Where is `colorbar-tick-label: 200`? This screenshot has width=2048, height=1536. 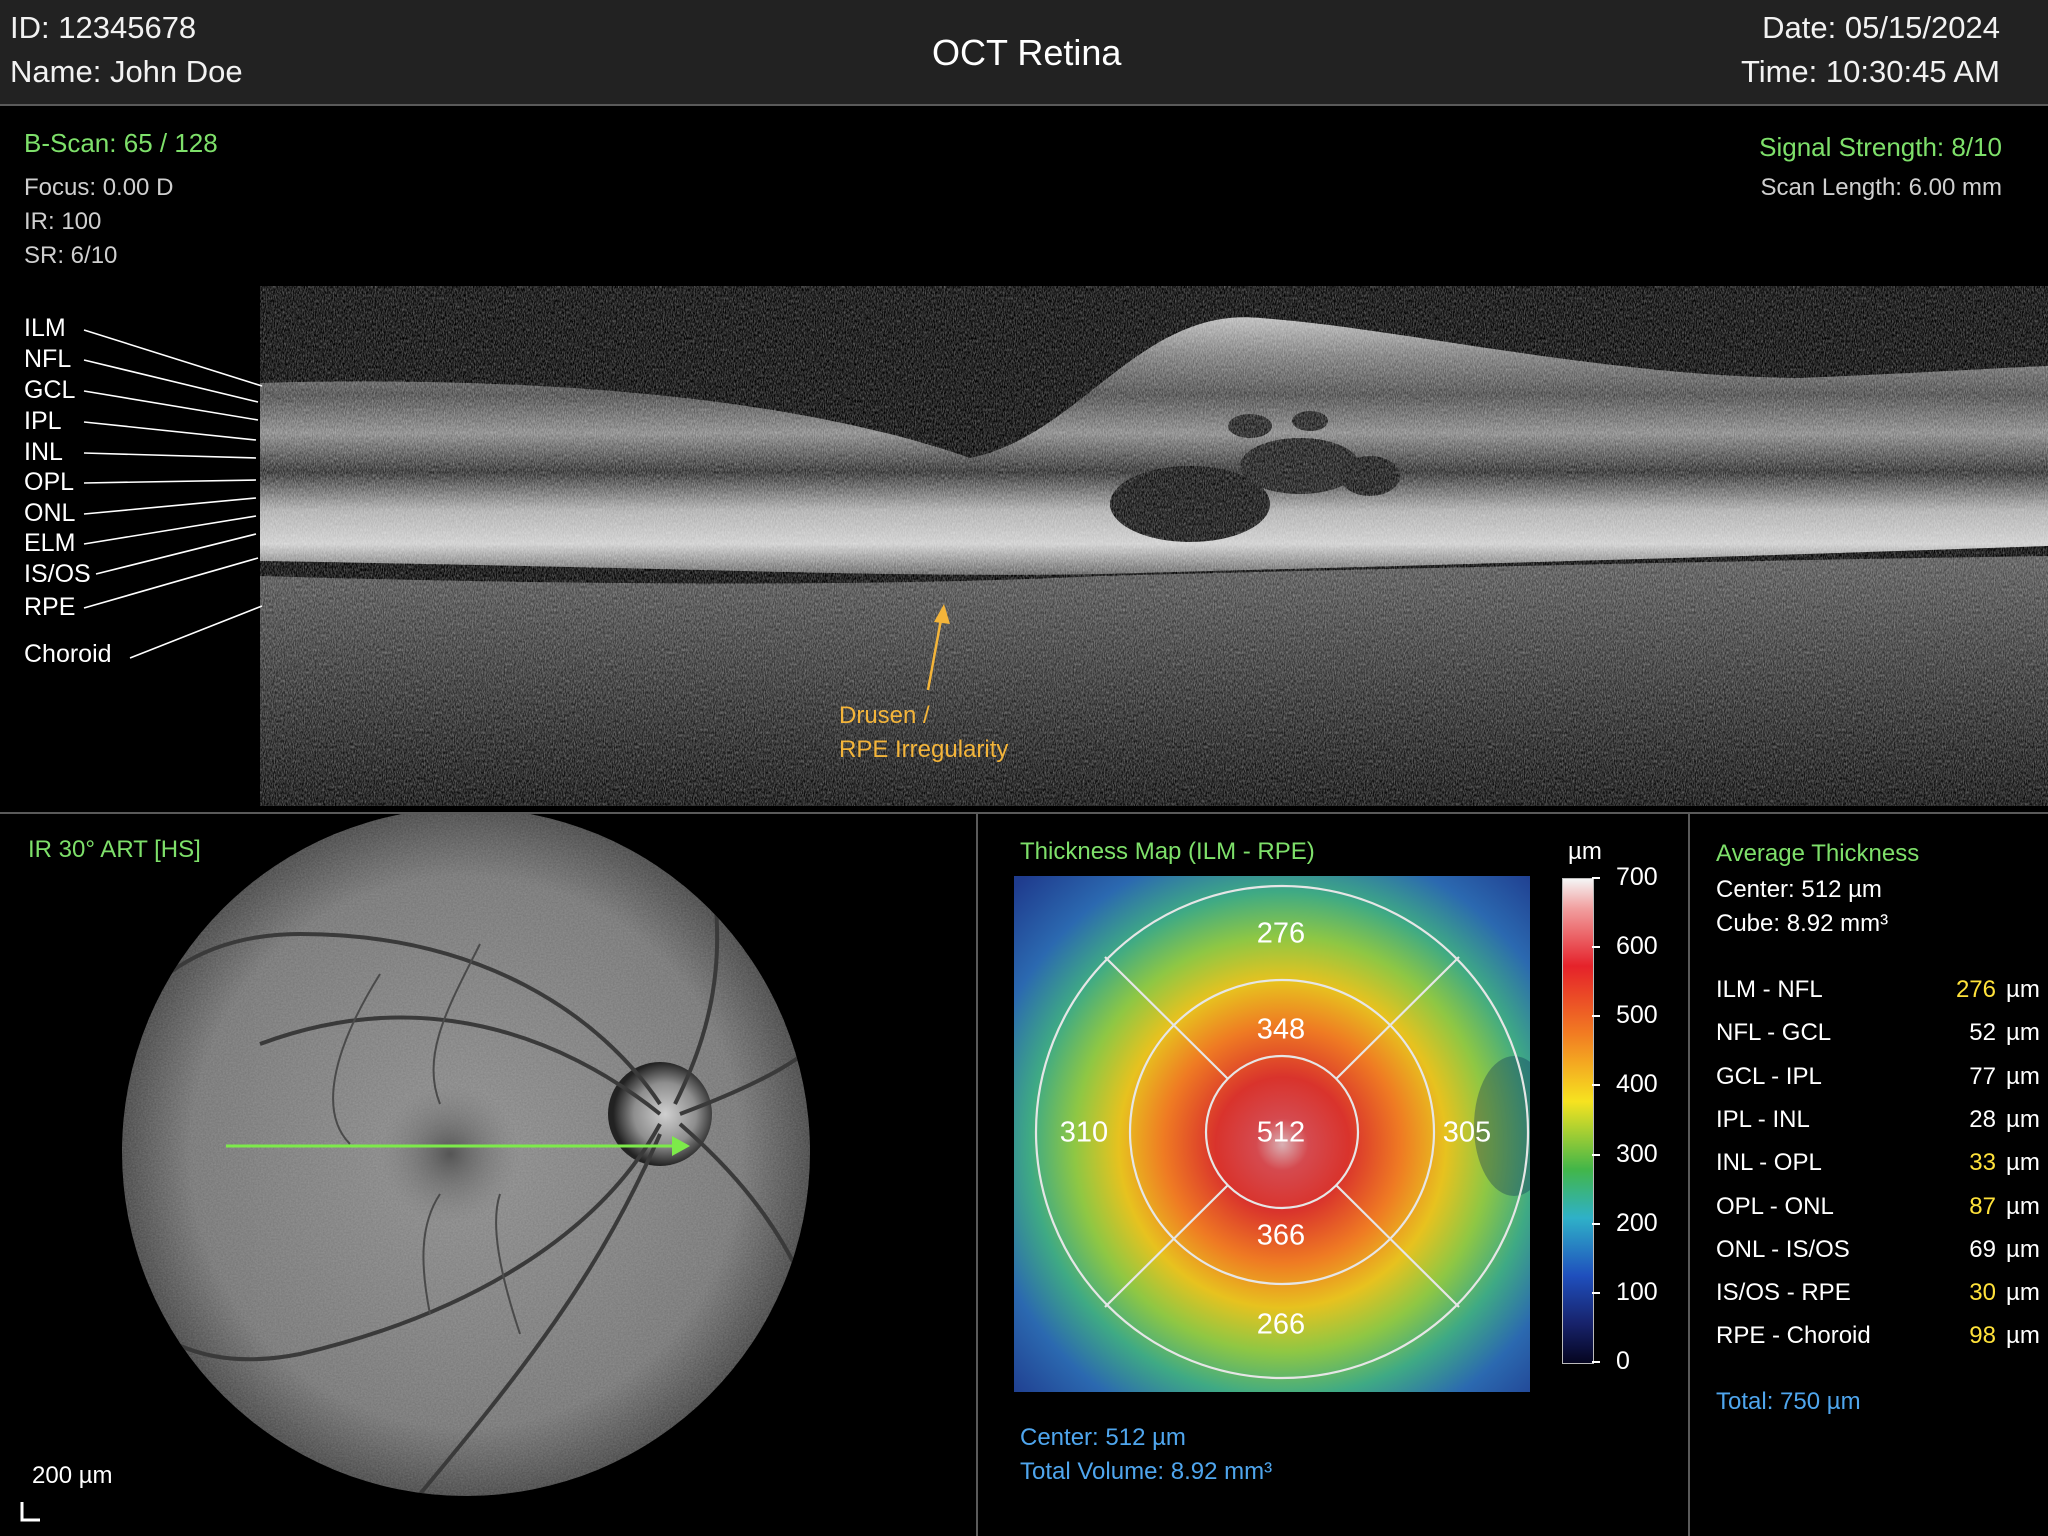 colorbar-tick-label: 200 is located at coordinates (1637, 1222).